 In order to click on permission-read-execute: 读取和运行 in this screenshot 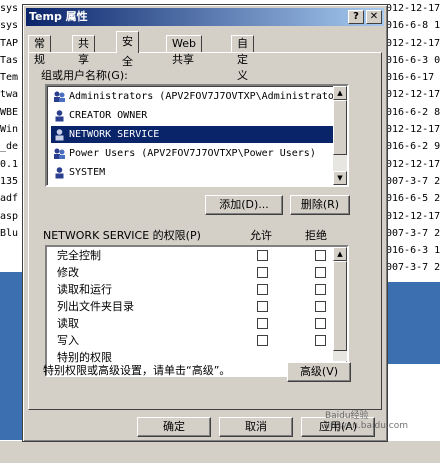, I will do `click(84, 289)`.